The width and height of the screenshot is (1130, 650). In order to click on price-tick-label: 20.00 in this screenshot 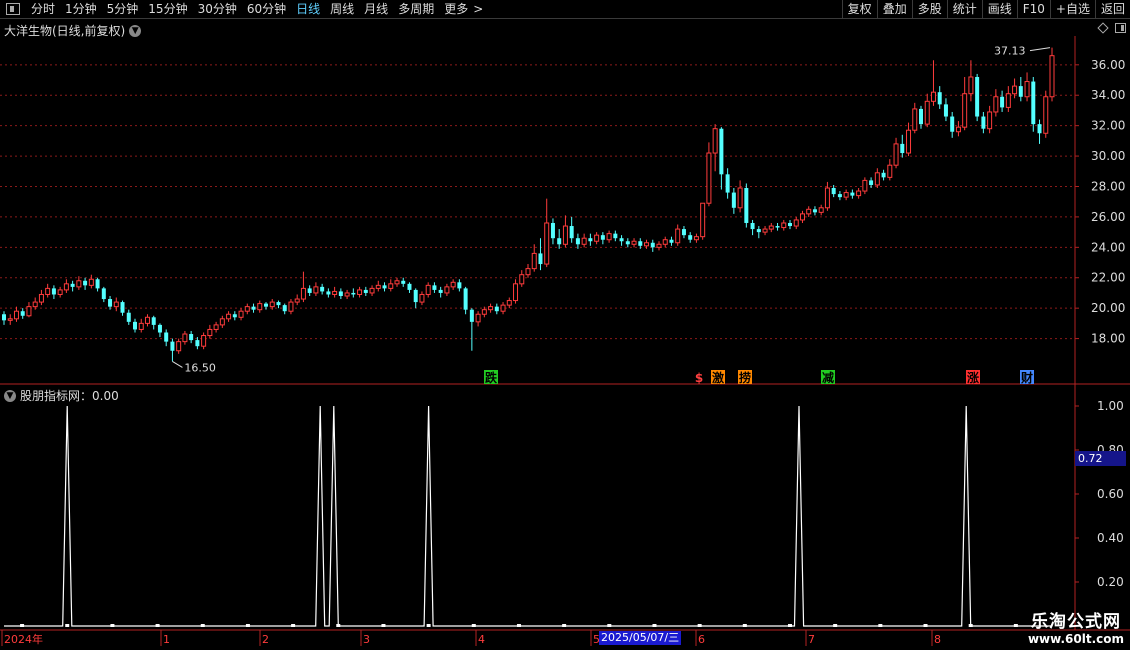, I will do `click(1108, 308)`.